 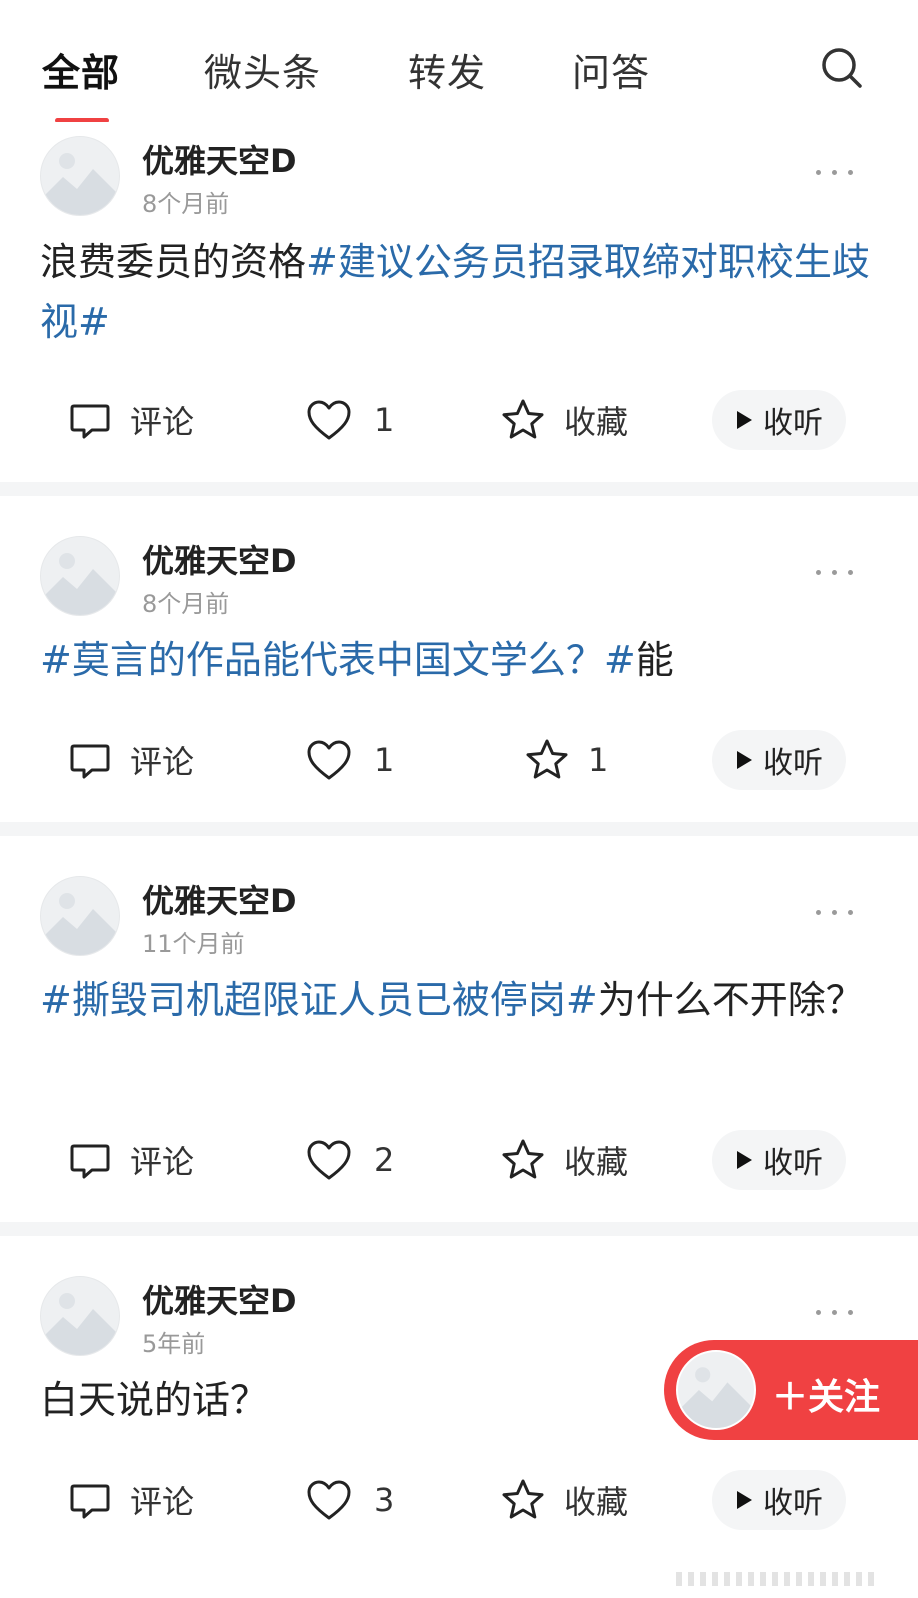 I want to click on post-content: #莫言的作品能代表中国文学么？#能, so click(x=455, y=660).